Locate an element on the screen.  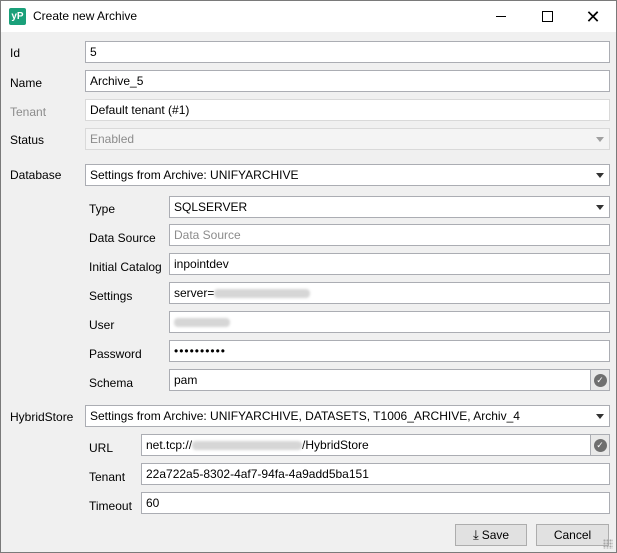
maximize-icon is located at coordinates (547, 16).